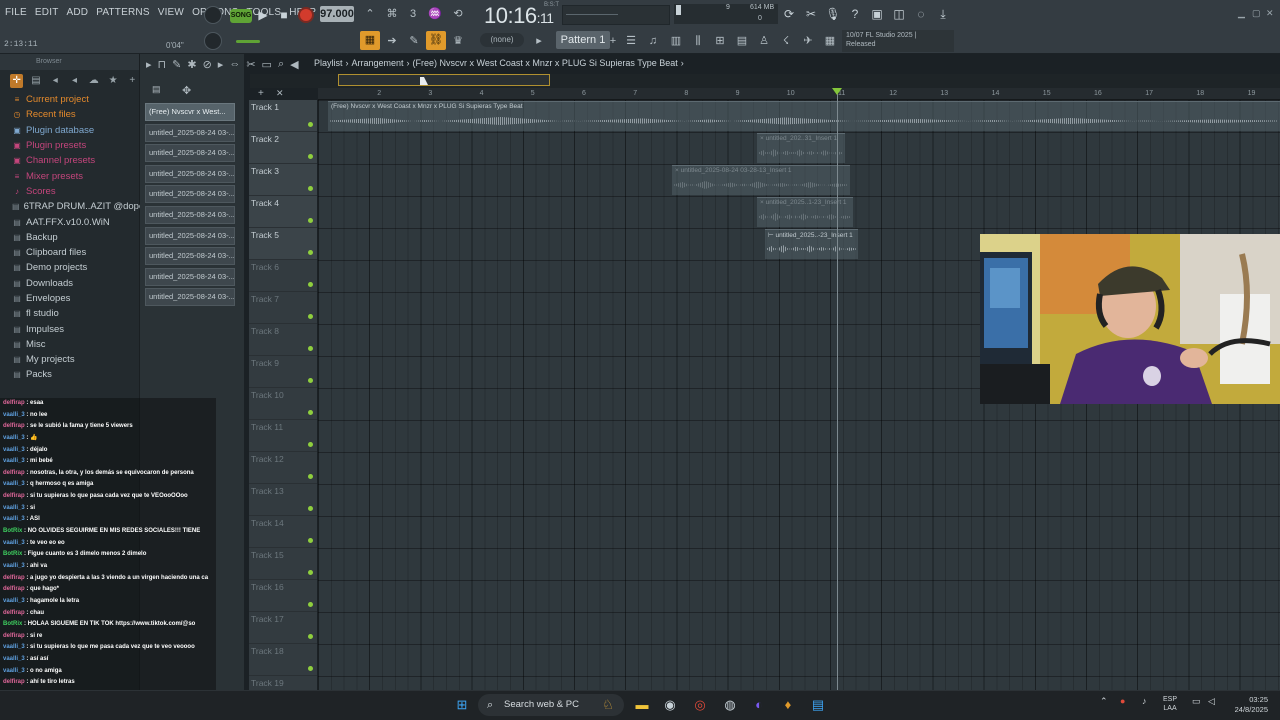 The width and height of the screenshot is (1280, 720). I want to click on clip-move-icon: ✥, so click(186, 90).